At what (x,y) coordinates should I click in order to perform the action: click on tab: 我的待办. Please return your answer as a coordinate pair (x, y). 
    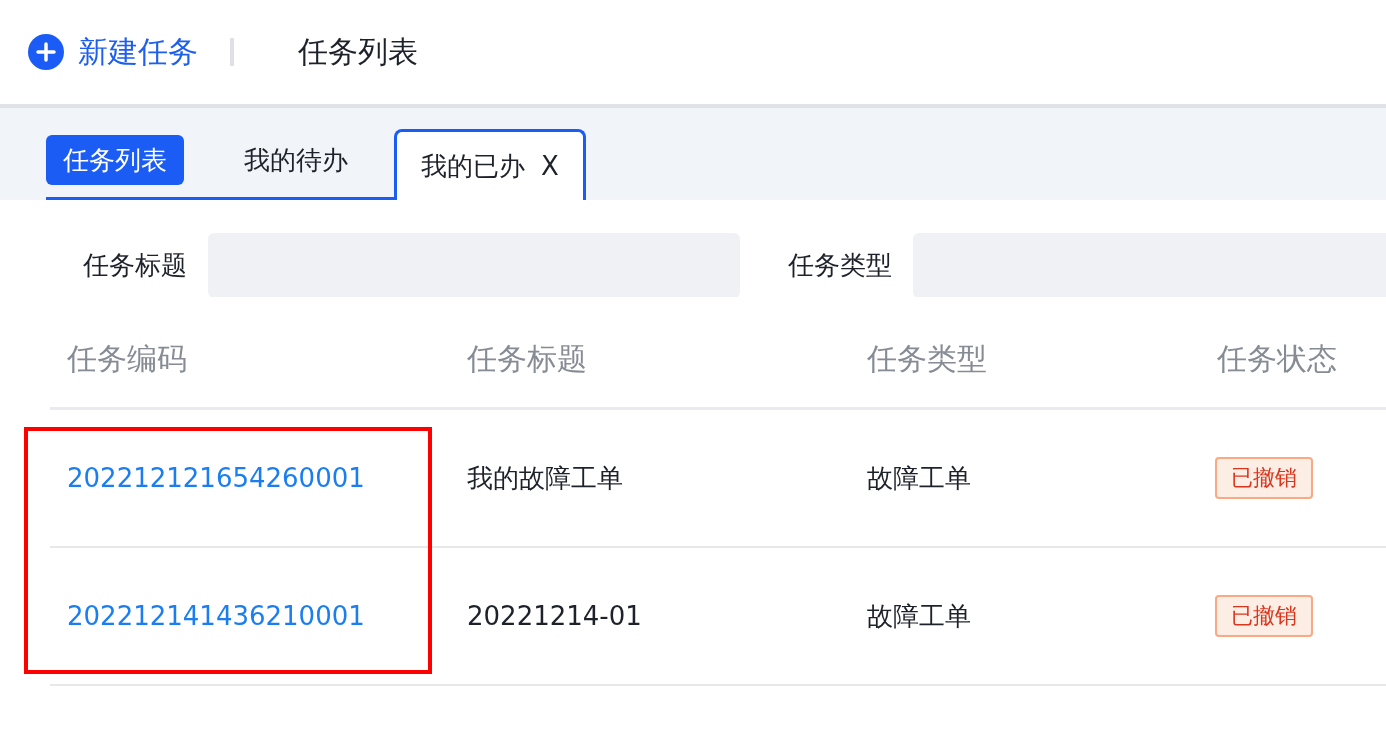
    Looking at the image, I should click on (296, 160).